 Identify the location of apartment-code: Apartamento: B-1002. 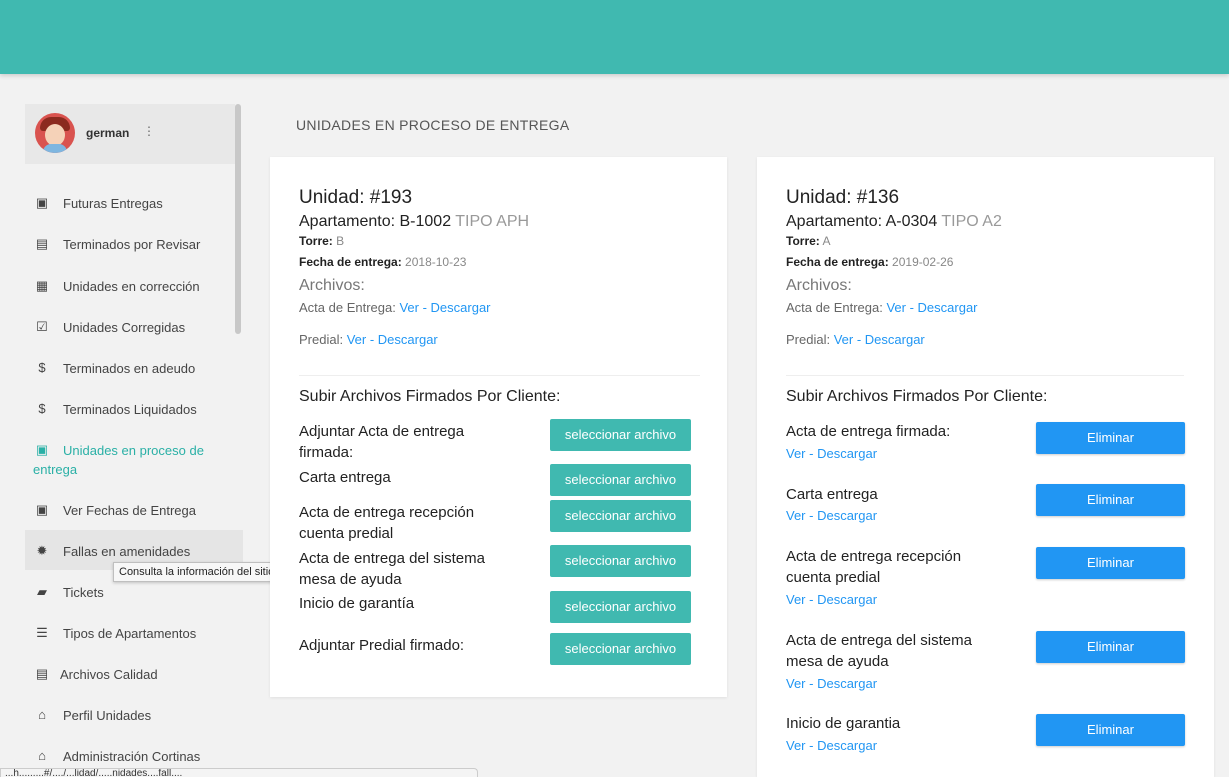
(375, 221).